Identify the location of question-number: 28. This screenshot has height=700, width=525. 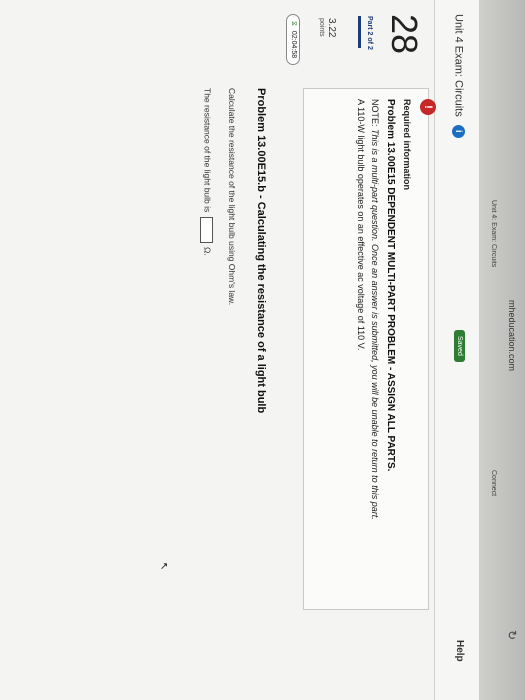
(404, 34).